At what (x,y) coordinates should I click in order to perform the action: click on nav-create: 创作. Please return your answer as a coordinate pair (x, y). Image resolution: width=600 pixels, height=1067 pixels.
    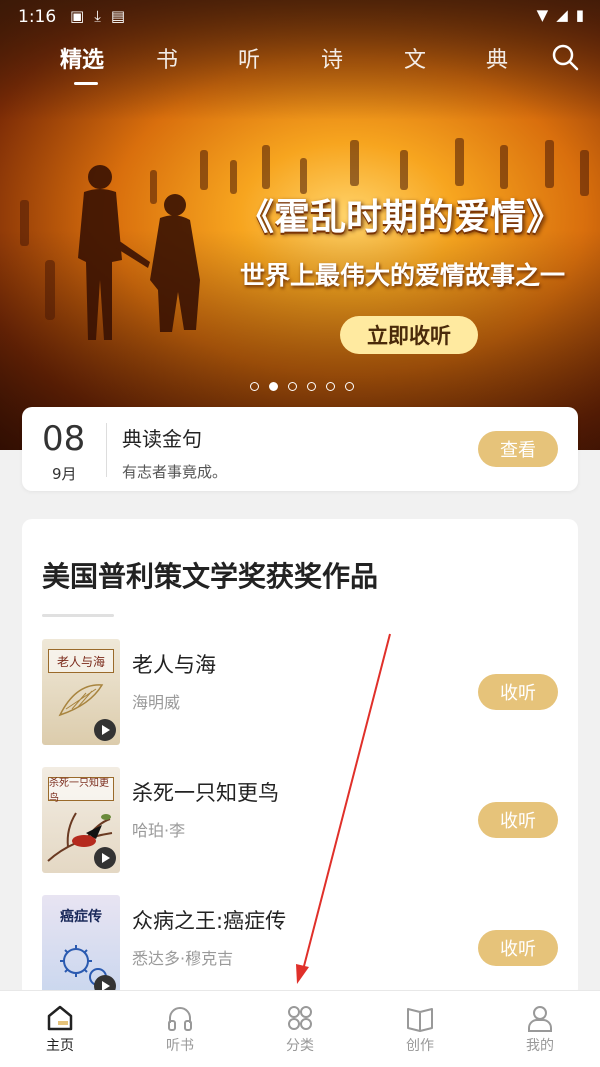
    Looking at the image, I should click on (420, 1030).